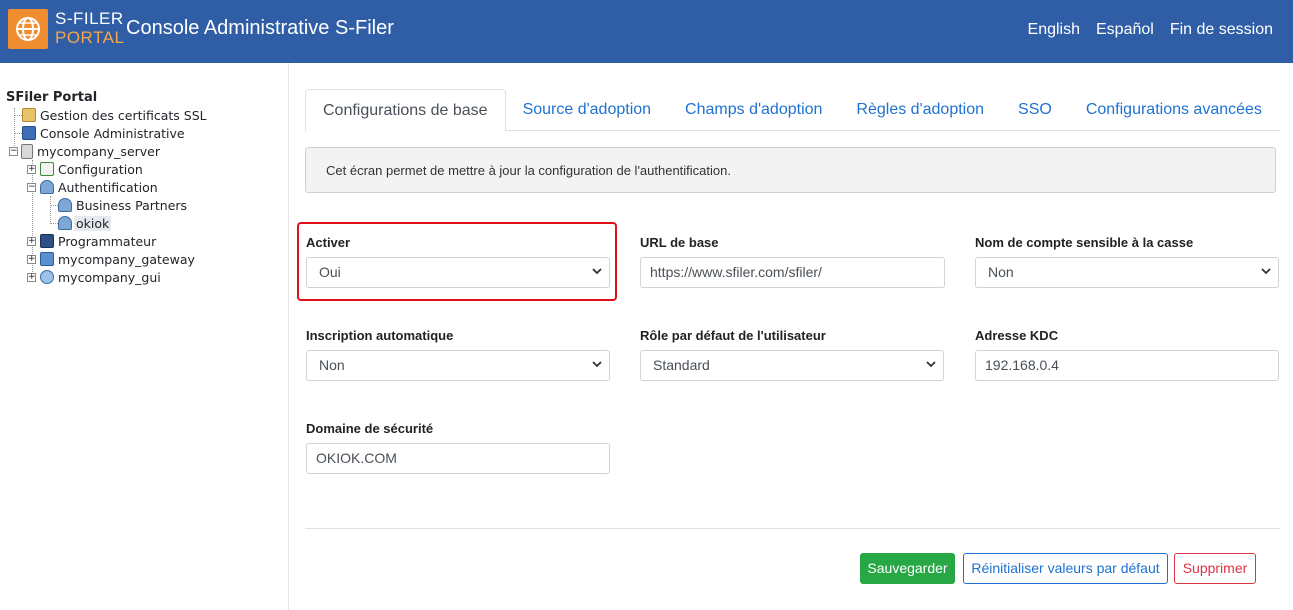 This screenshot has height=610, width=1293. I want to click on save-button: Sauvegarder, so click(907, 568).